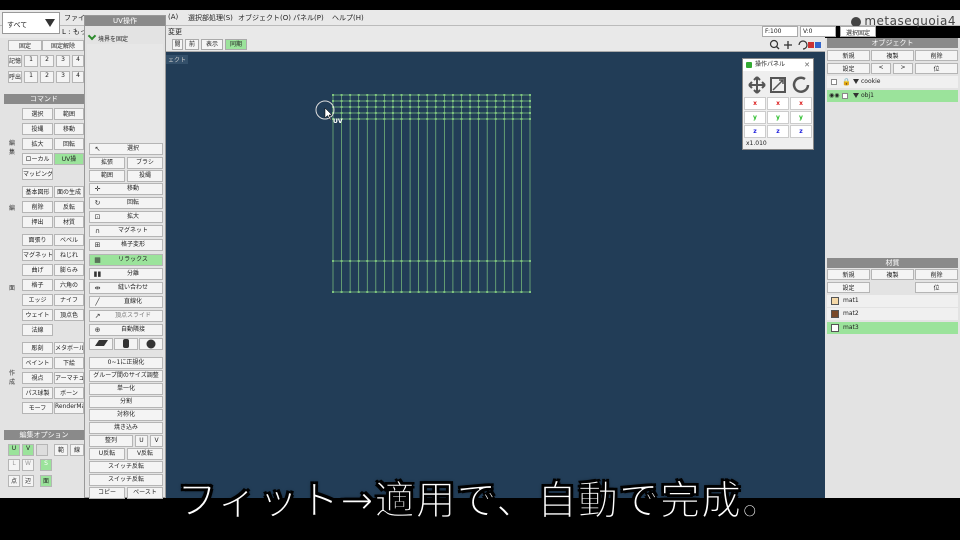  What do you see at coordinates (37, 222) in the screenshot?
I see `cmd-extrude: 押出` at bounding box center [37, 222].